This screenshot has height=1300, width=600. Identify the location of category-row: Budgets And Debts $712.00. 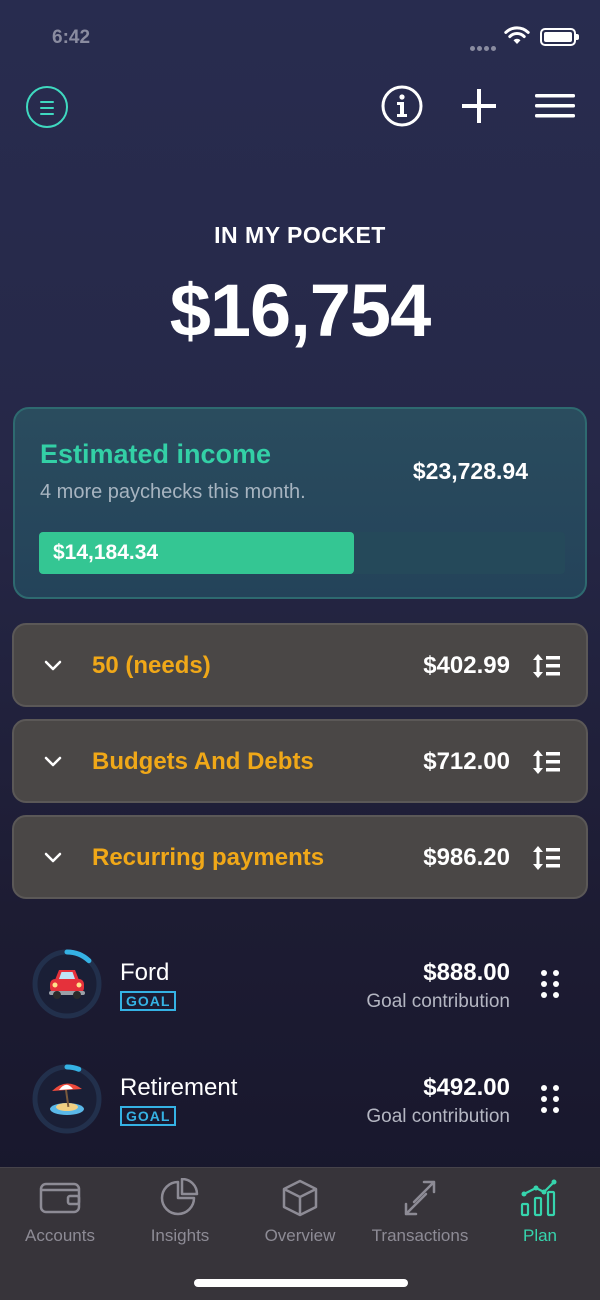
(300, 761).